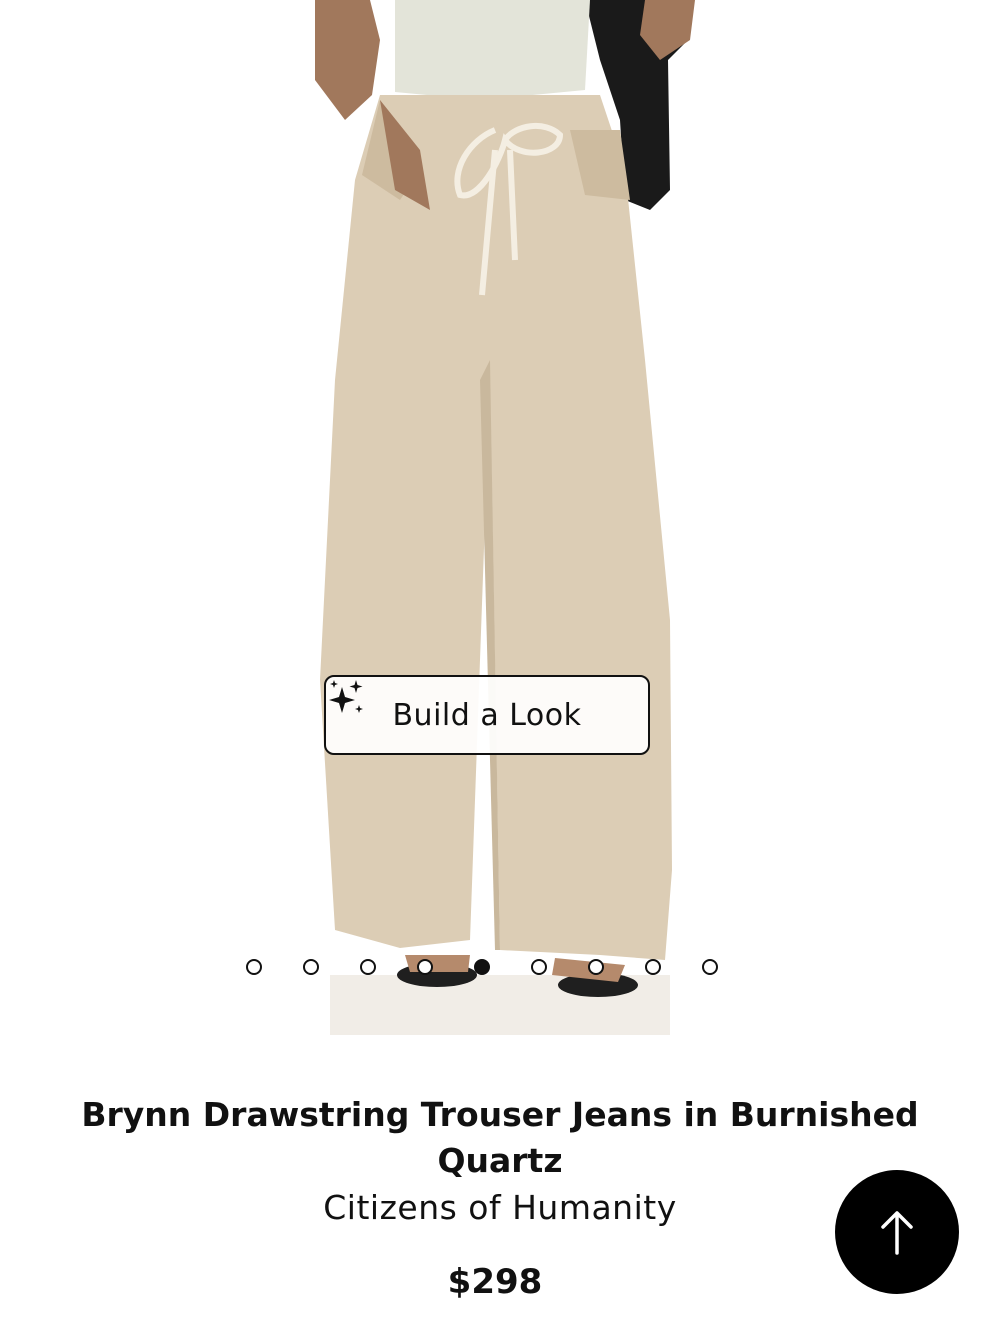  I want to click on arrow-up-icon, so click(897, 1233).